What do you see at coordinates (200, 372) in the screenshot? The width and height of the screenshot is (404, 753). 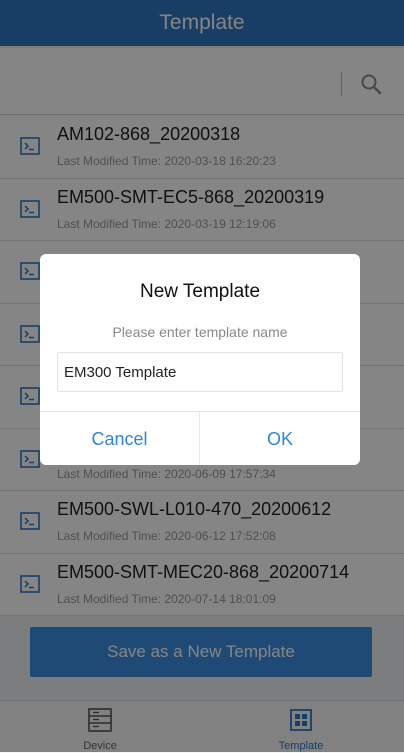 I see `template-name-input` at bounding box center [200, 372].